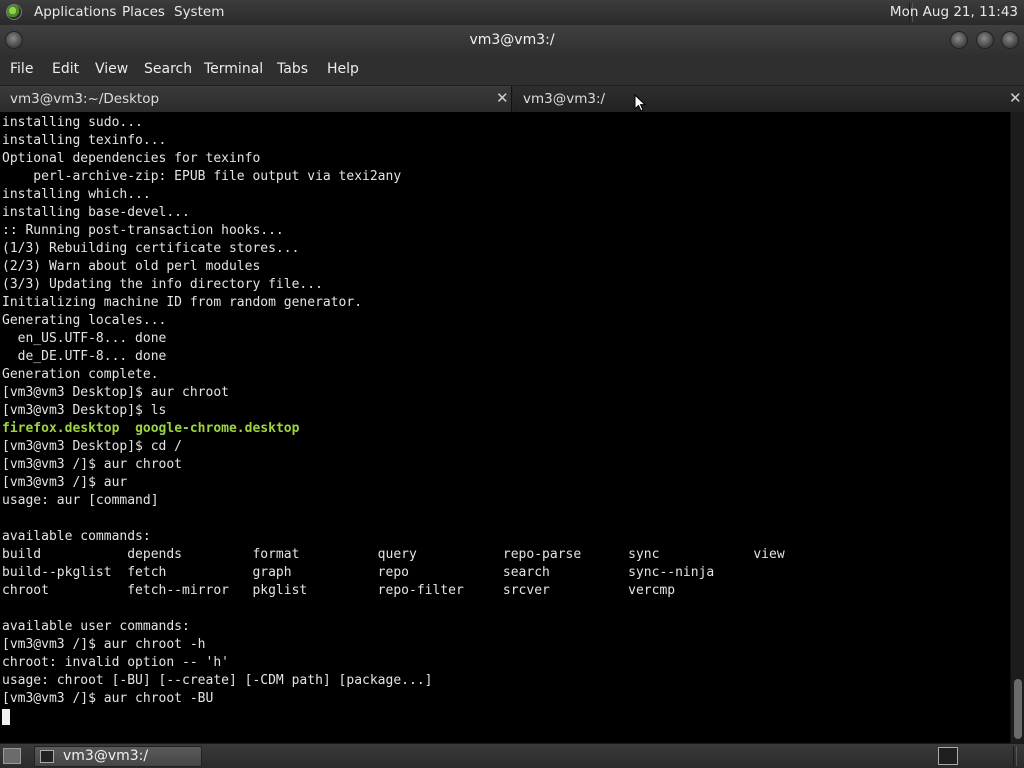 This screenshot has width=1024, height=768. I want to click on menu-terminal: Terminal, so click(233, 69).